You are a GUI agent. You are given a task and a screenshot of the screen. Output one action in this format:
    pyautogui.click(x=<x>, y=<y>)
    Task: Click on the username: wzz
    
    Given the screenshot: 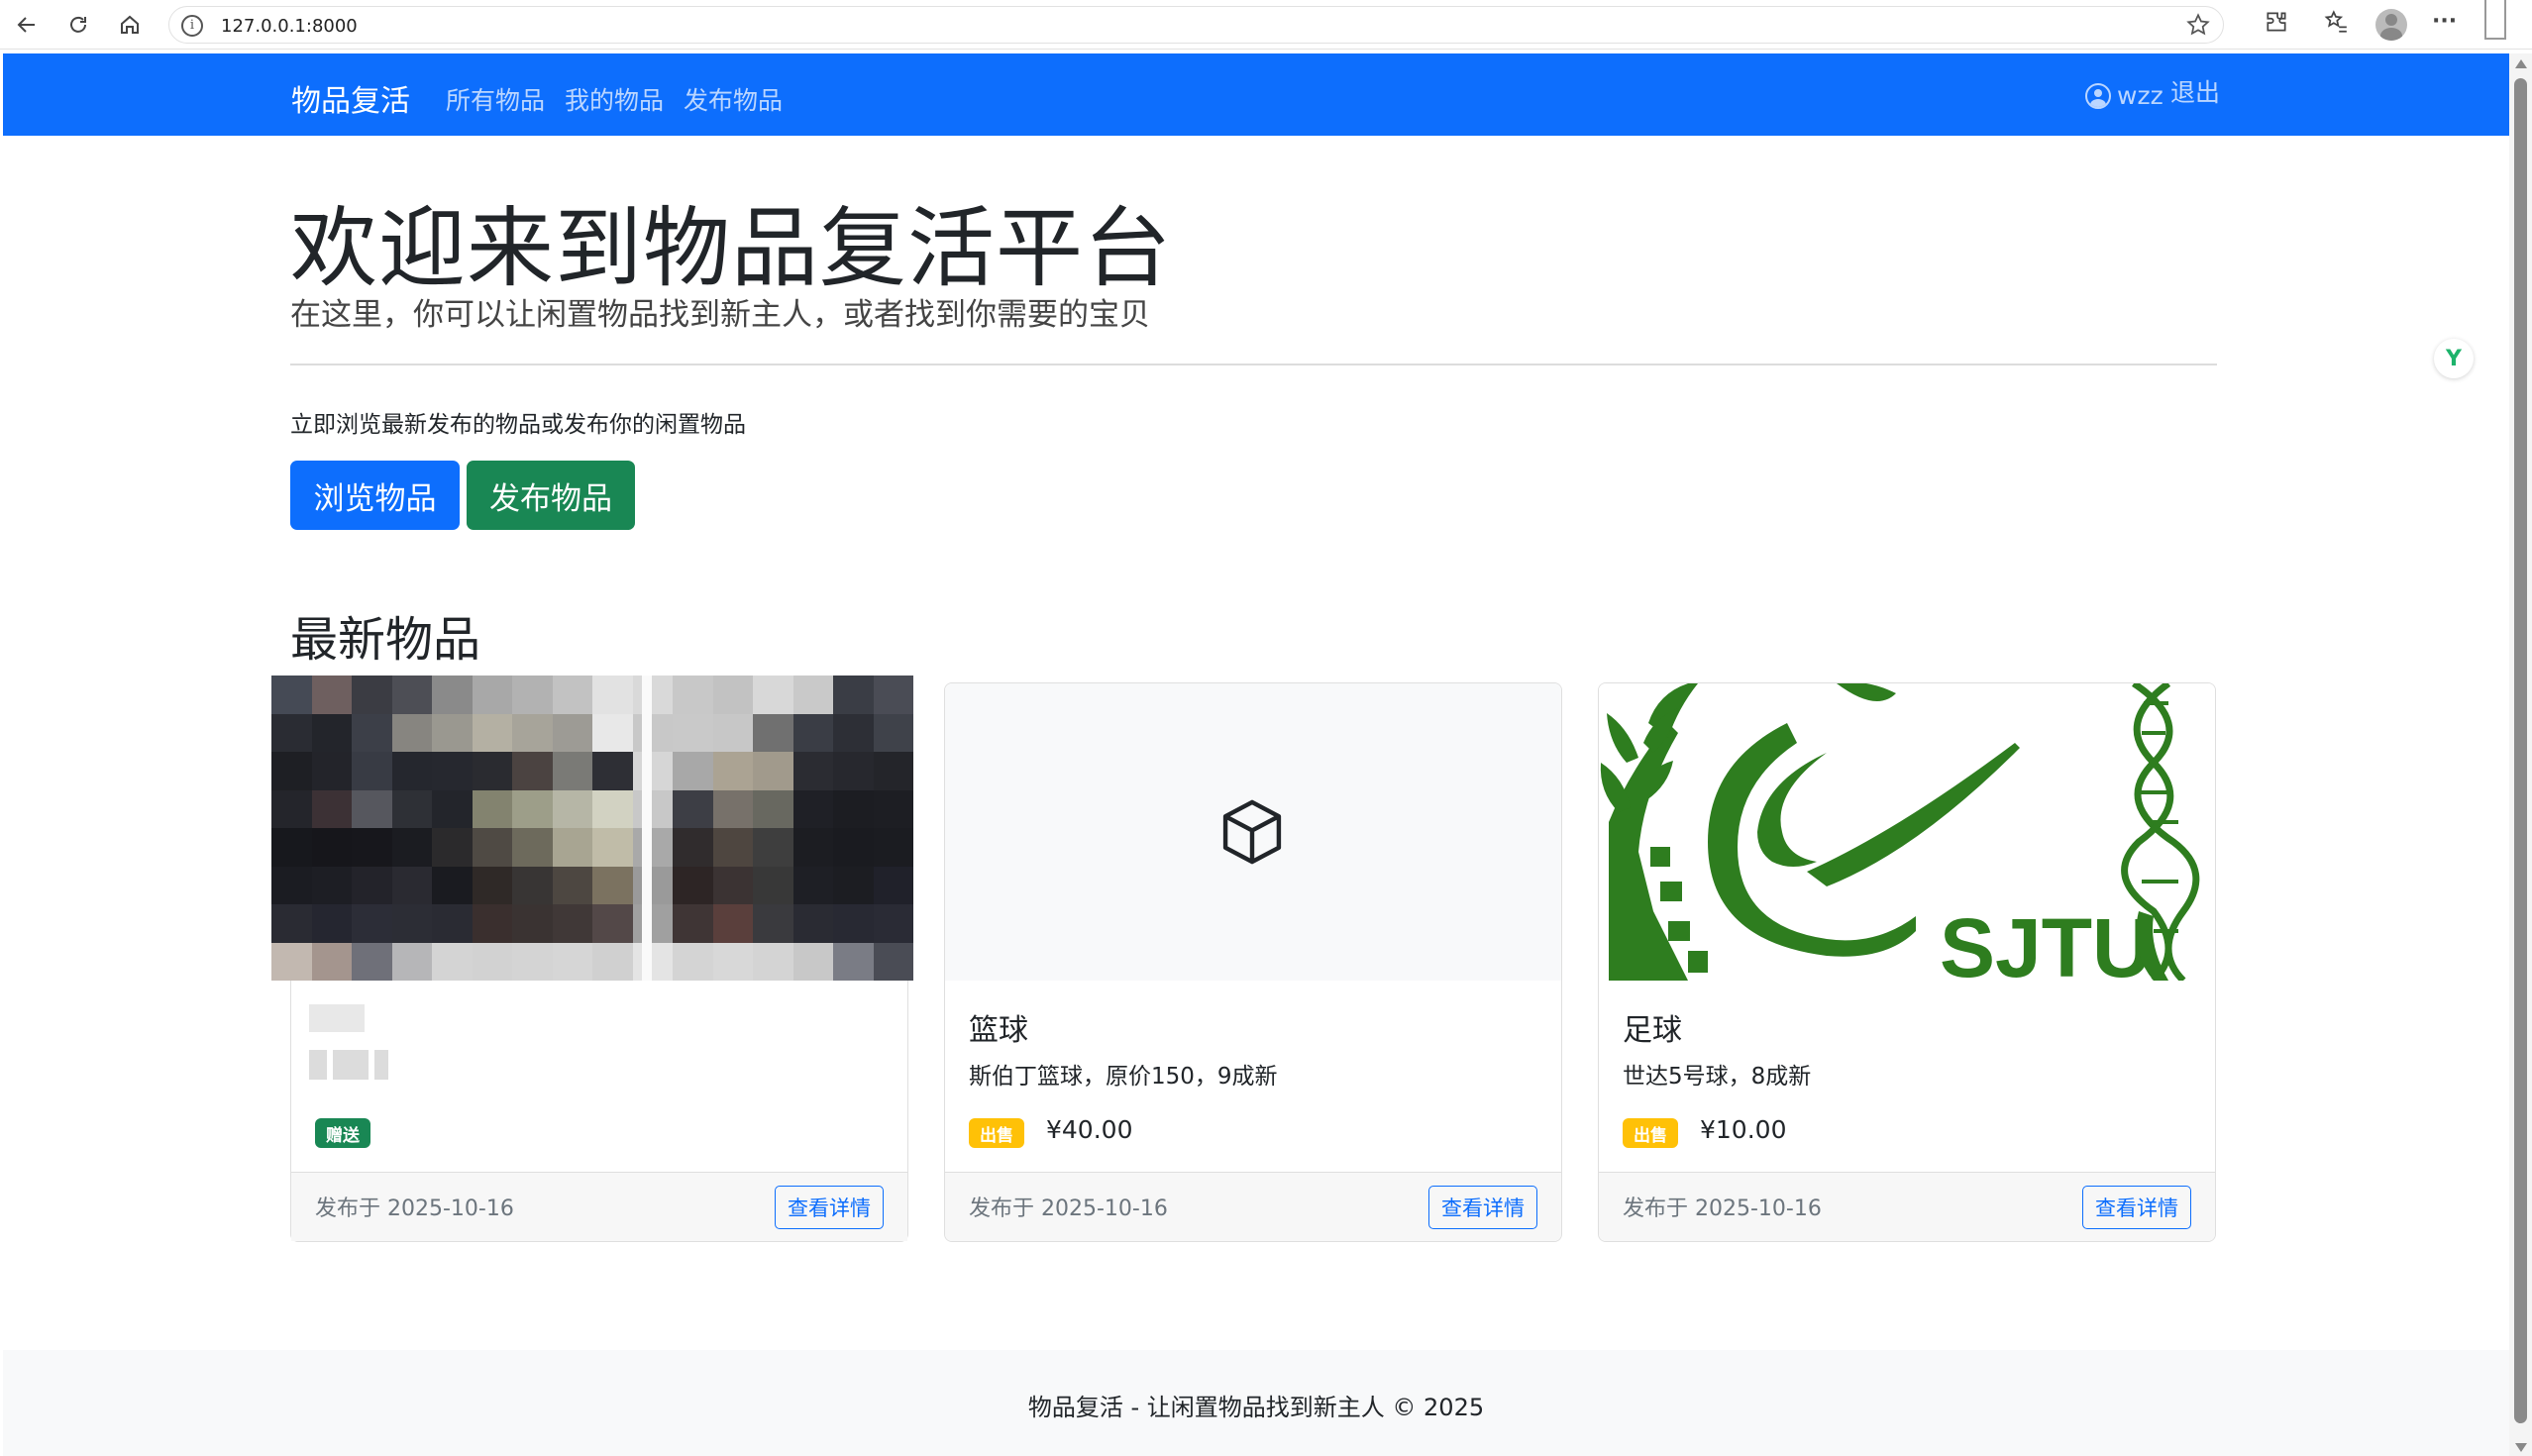 What is the action you would take?
    pyautogui.click(x=2140, y=95)
    